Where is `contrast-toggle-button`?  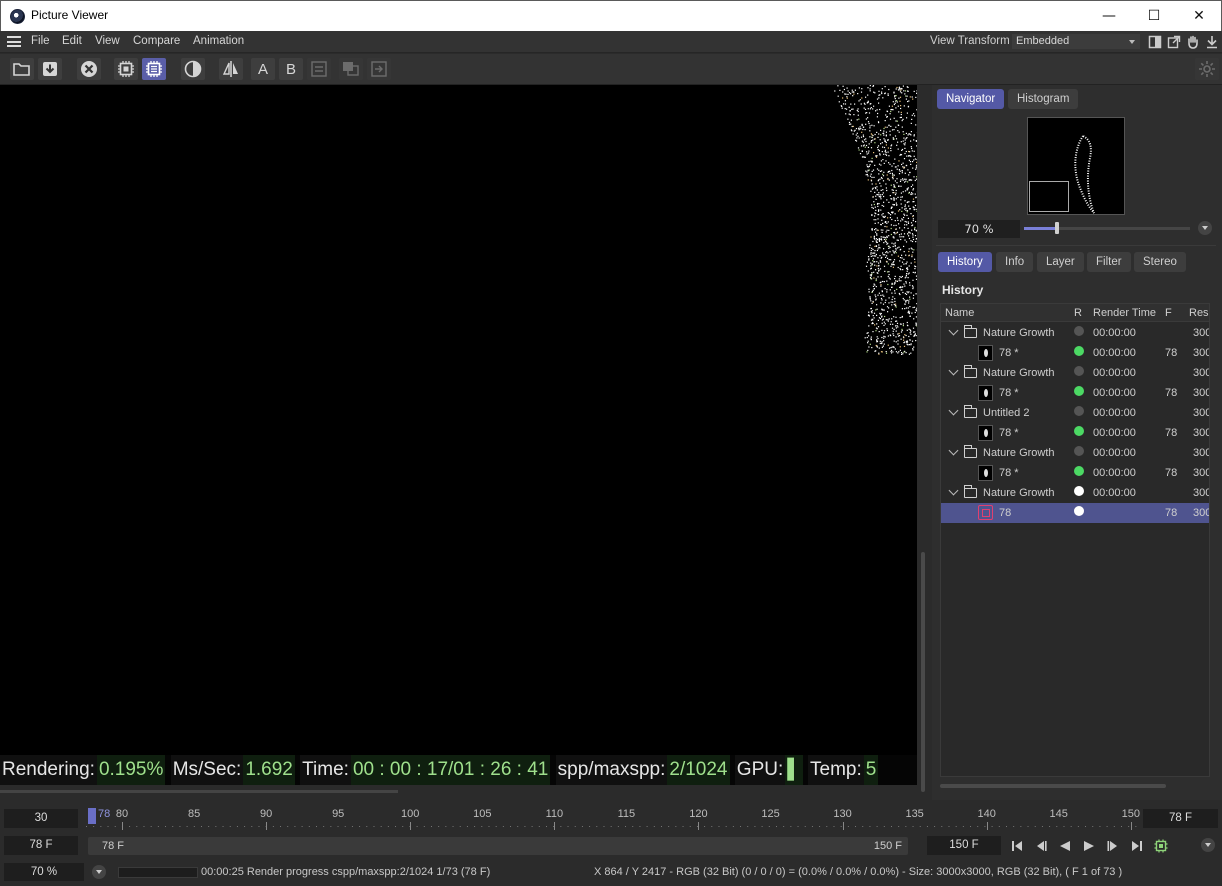
contrast-toggle-button is located at coordinates (193, 69).